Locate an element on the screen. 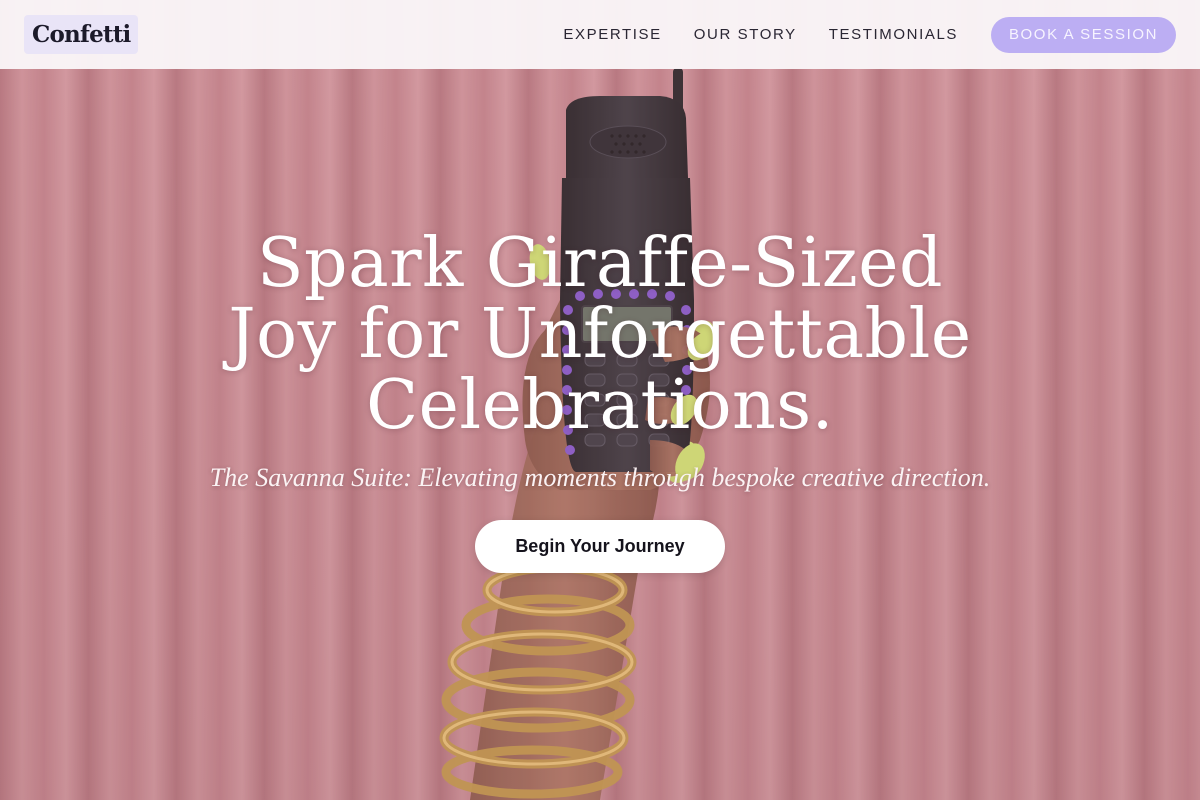  book-session-button: BOOK A SESSION is located at coordinates (1083, 34).